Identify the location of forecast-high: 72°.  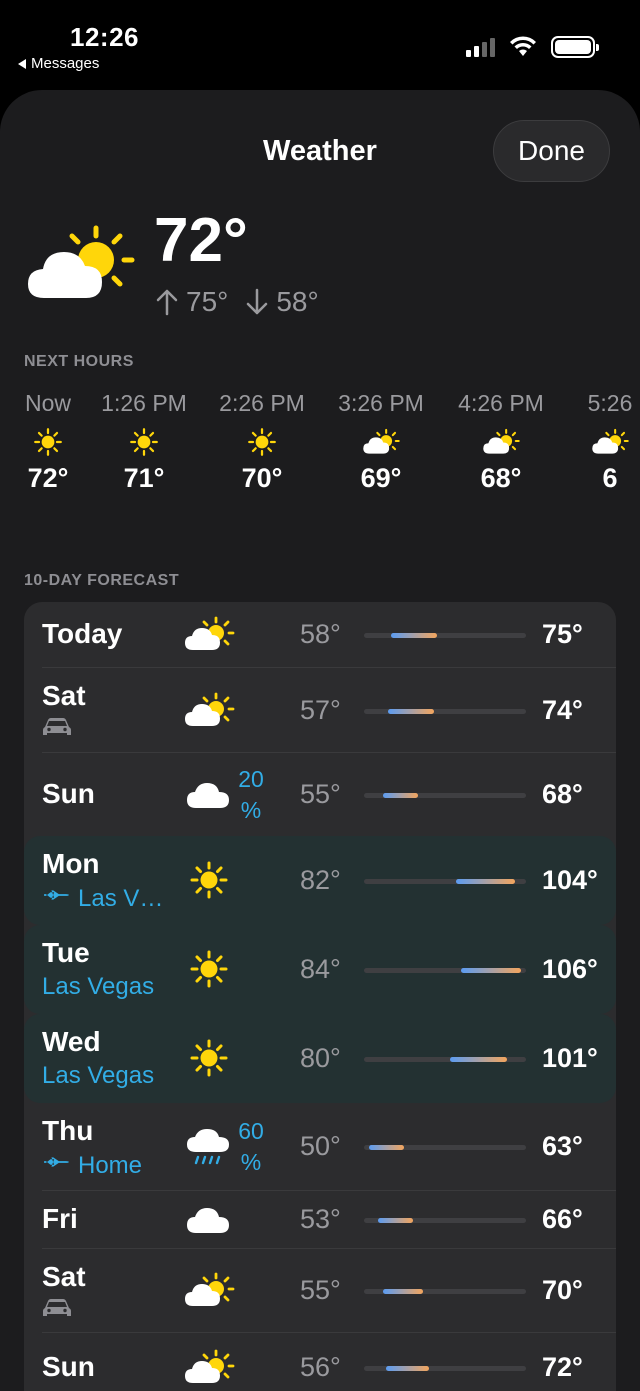
(562, 1367).